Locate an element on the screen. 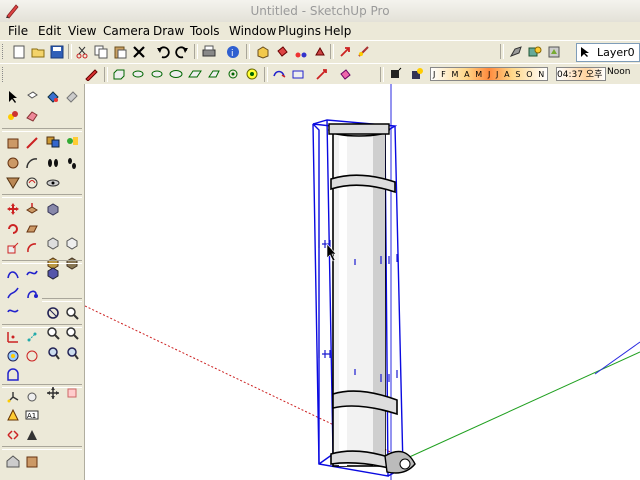 The image size is (640, 480). scissors-icon is located at coordinates (301, 52).